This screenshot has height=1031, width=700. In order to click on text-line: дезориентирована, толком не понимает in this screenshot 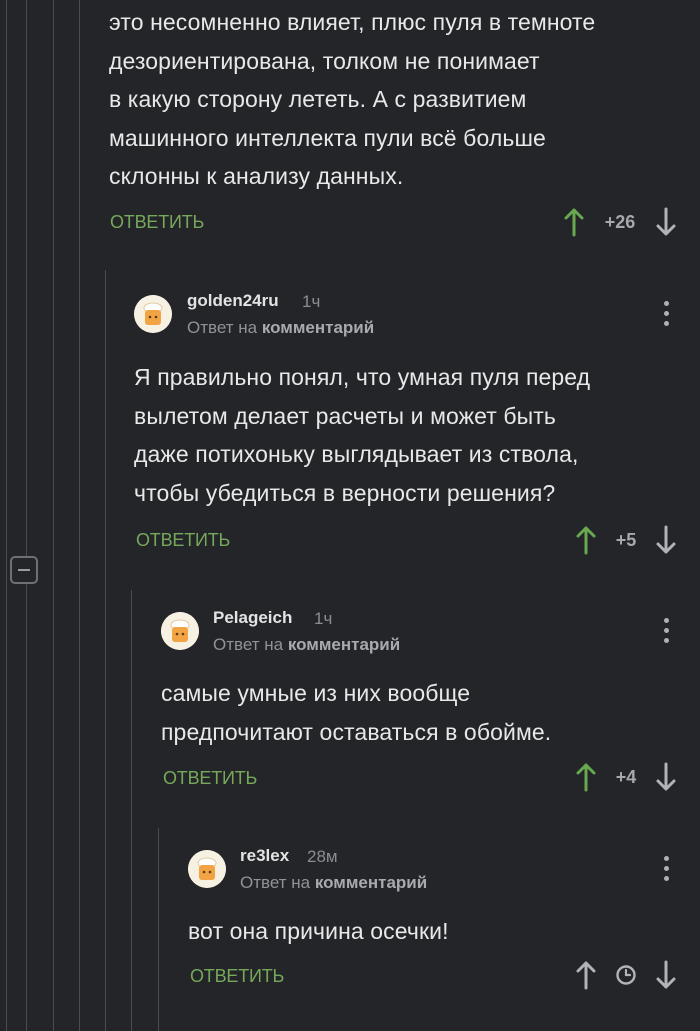, I will do `click(324, 60)`.